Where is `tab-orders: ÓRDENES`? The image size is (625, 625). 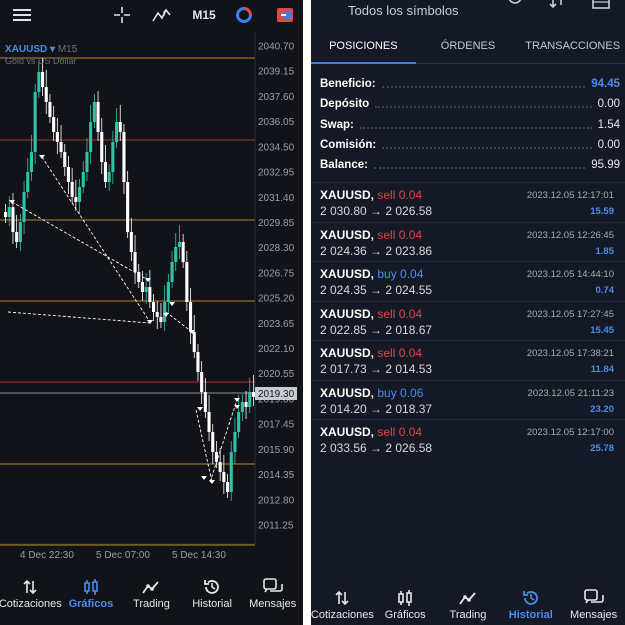
tab-orders: ÓRDENES is located at coordinates (468, 46).